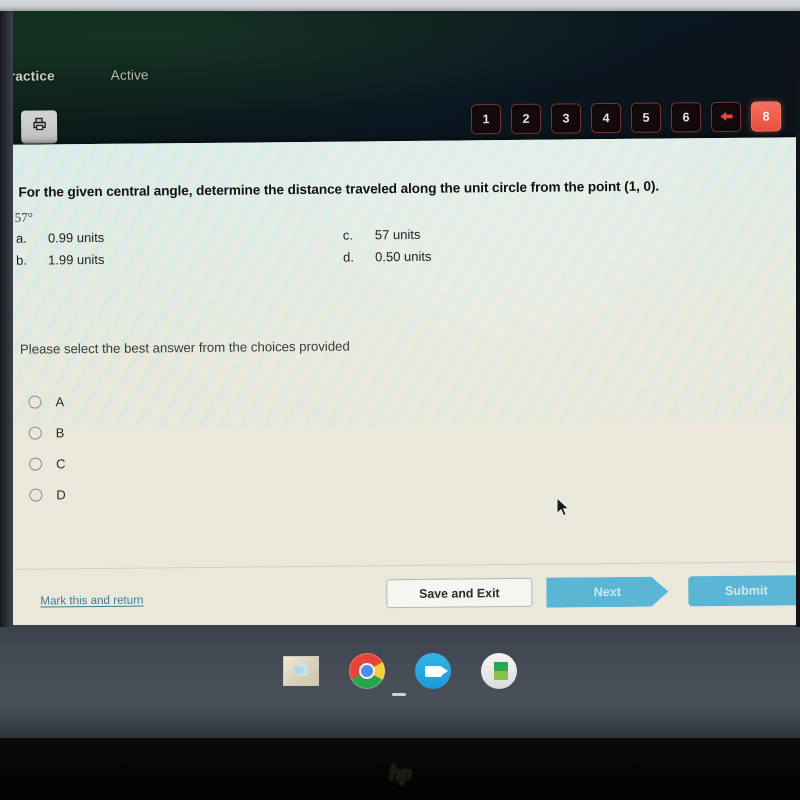 This screenshot has height=800, width=800. Describe the element at coordinates (564, 510) in the screenshot. I see `mouse-cursor-icon` at that location.